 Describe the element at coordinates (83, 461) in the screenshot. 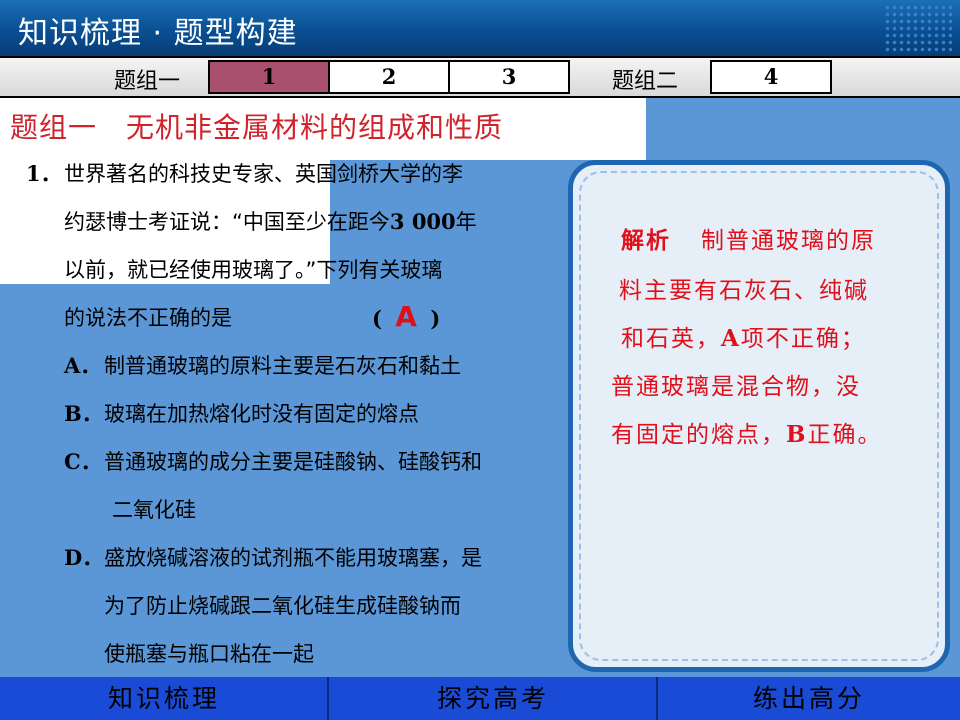

I see `option-c-letter: C．` at that location.